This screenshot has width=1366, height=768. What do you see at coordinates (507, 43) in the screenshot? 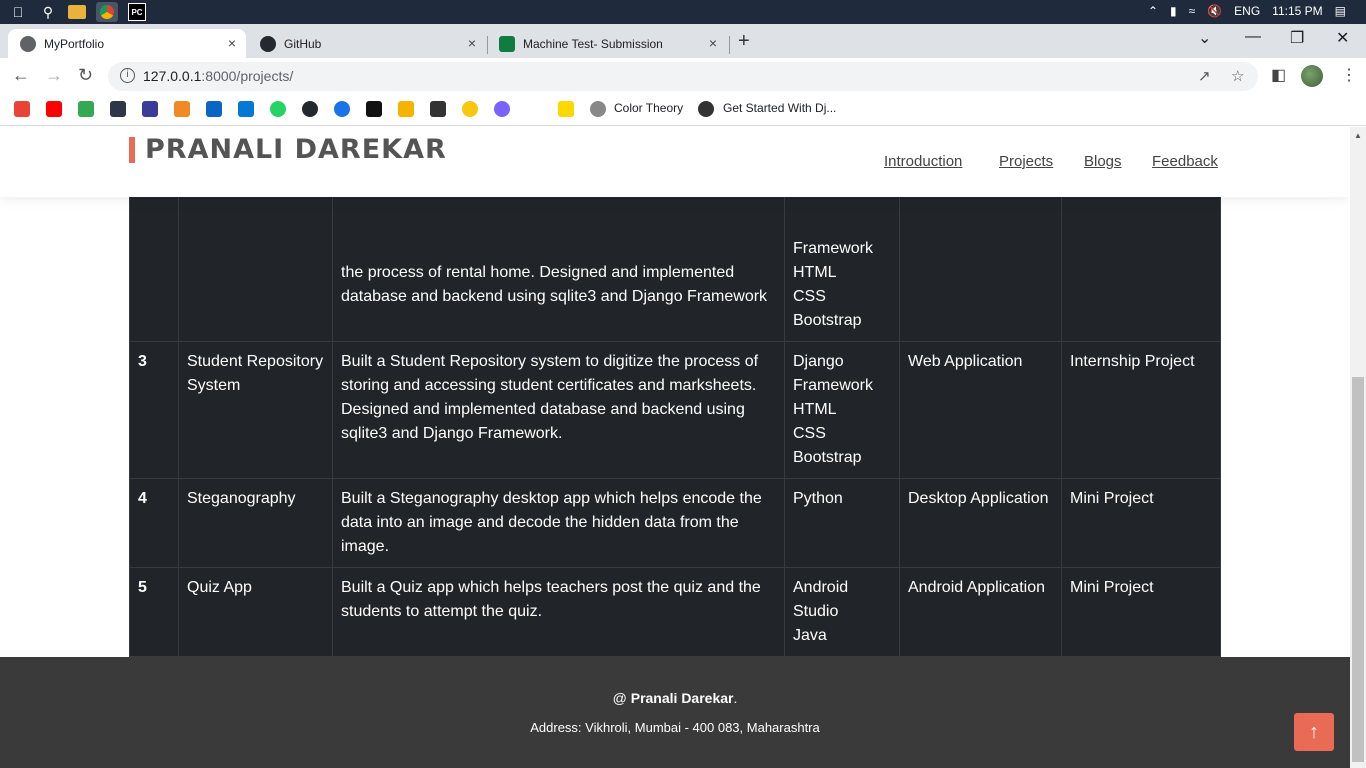
I see `forms-icon` at bounding box center [507, 43].